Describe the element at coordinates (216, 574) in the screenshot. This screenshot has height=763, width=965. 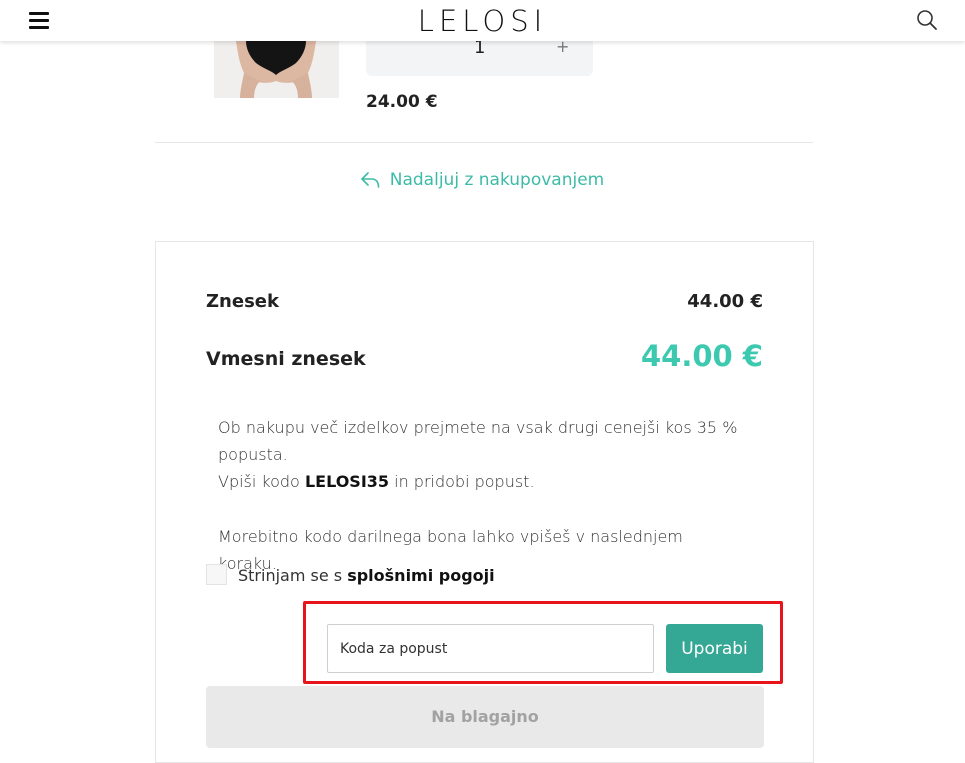
I see `terms-checkbox` at that location.